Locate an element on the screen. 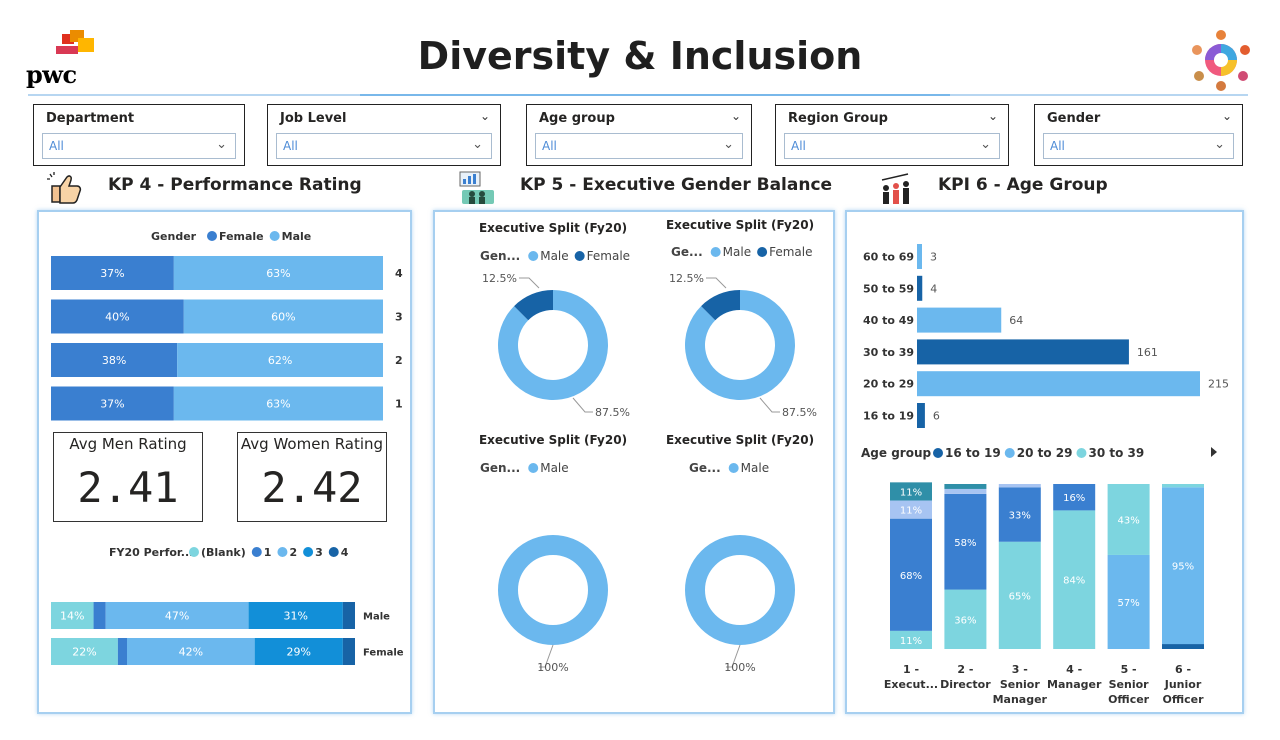 Image resolution: width=1280 pixels, height=740 pixels. stack-data-label: 57% is located at coordinates (1128, 603).